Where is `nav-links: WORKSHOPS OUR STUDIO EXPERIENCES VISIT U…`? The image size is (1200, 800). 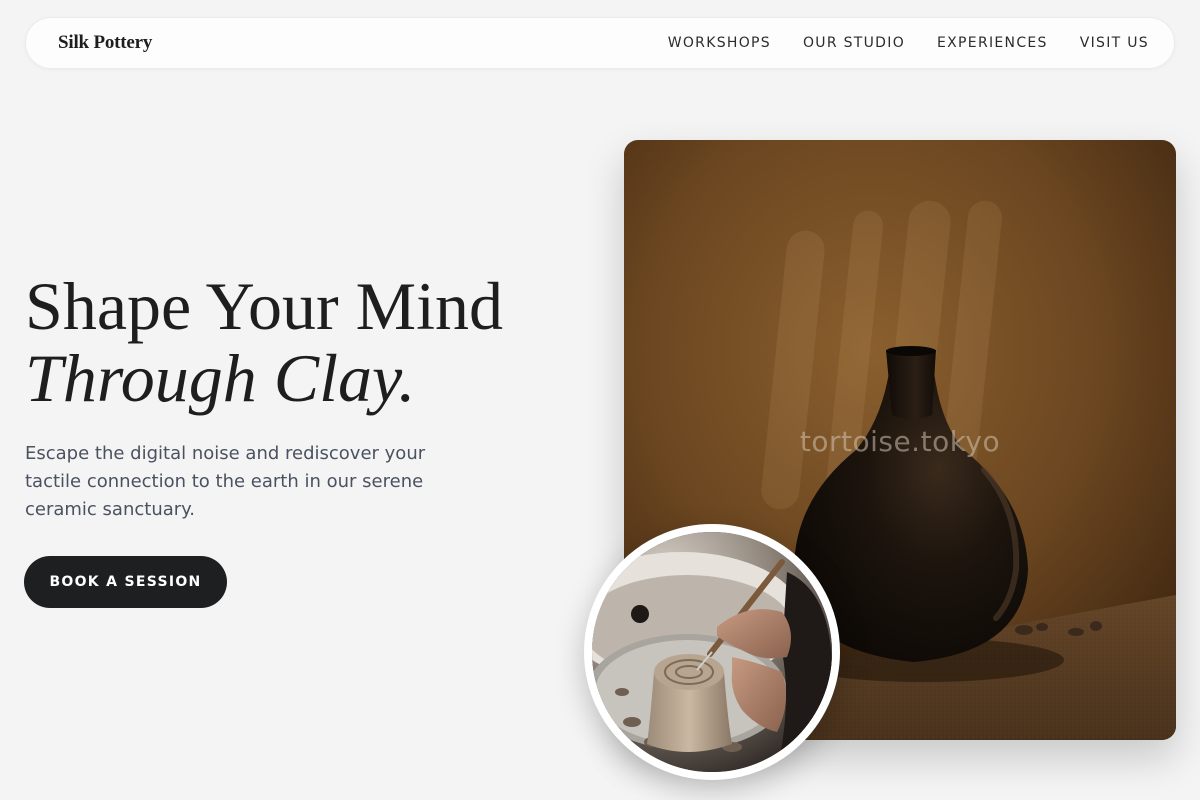
nav-links: WORKSHOPS OUR STUDIO EXPERIENCES VISIT U… is located at coordinates (908, 43).